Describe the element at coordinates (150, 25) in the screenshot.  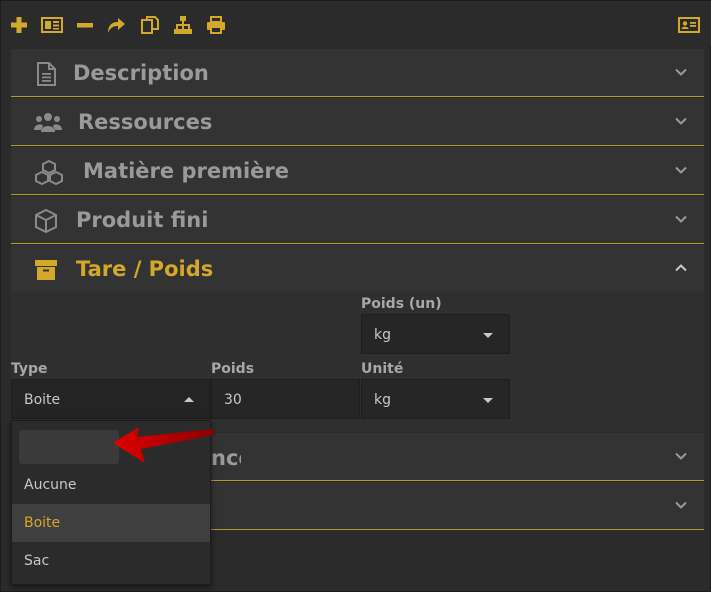
I see `copy-icon` at that location.